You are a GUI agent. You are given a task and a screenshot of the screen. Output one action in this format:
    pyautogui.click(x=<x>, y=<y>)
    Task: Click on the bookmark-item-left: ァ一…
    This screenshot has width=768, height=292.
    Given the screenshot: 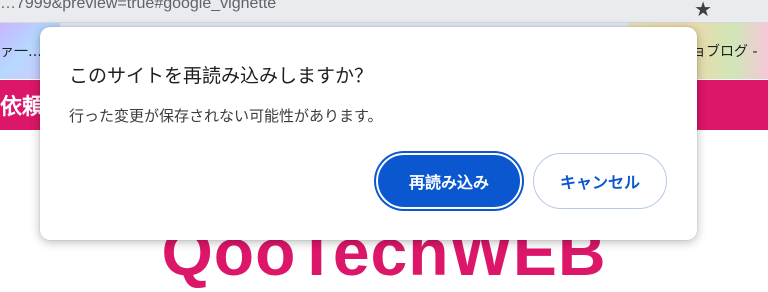 What is the action you would take?
    pyautogui.click(x=21, y=51)
    